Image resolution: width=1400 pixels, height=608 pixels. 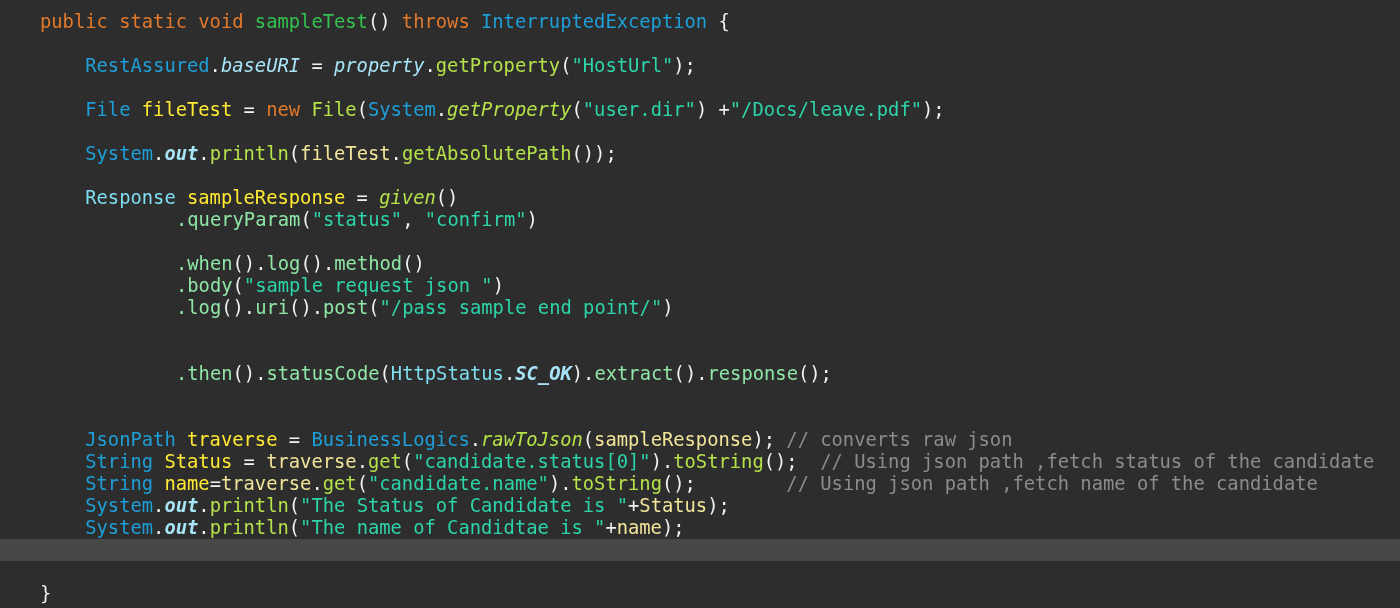 What do you see at coordinates (425, 308) in the screenshot?
I see `code-line: .log().uri().post("/pass sample end point/")` at bounding box center [425, 308].